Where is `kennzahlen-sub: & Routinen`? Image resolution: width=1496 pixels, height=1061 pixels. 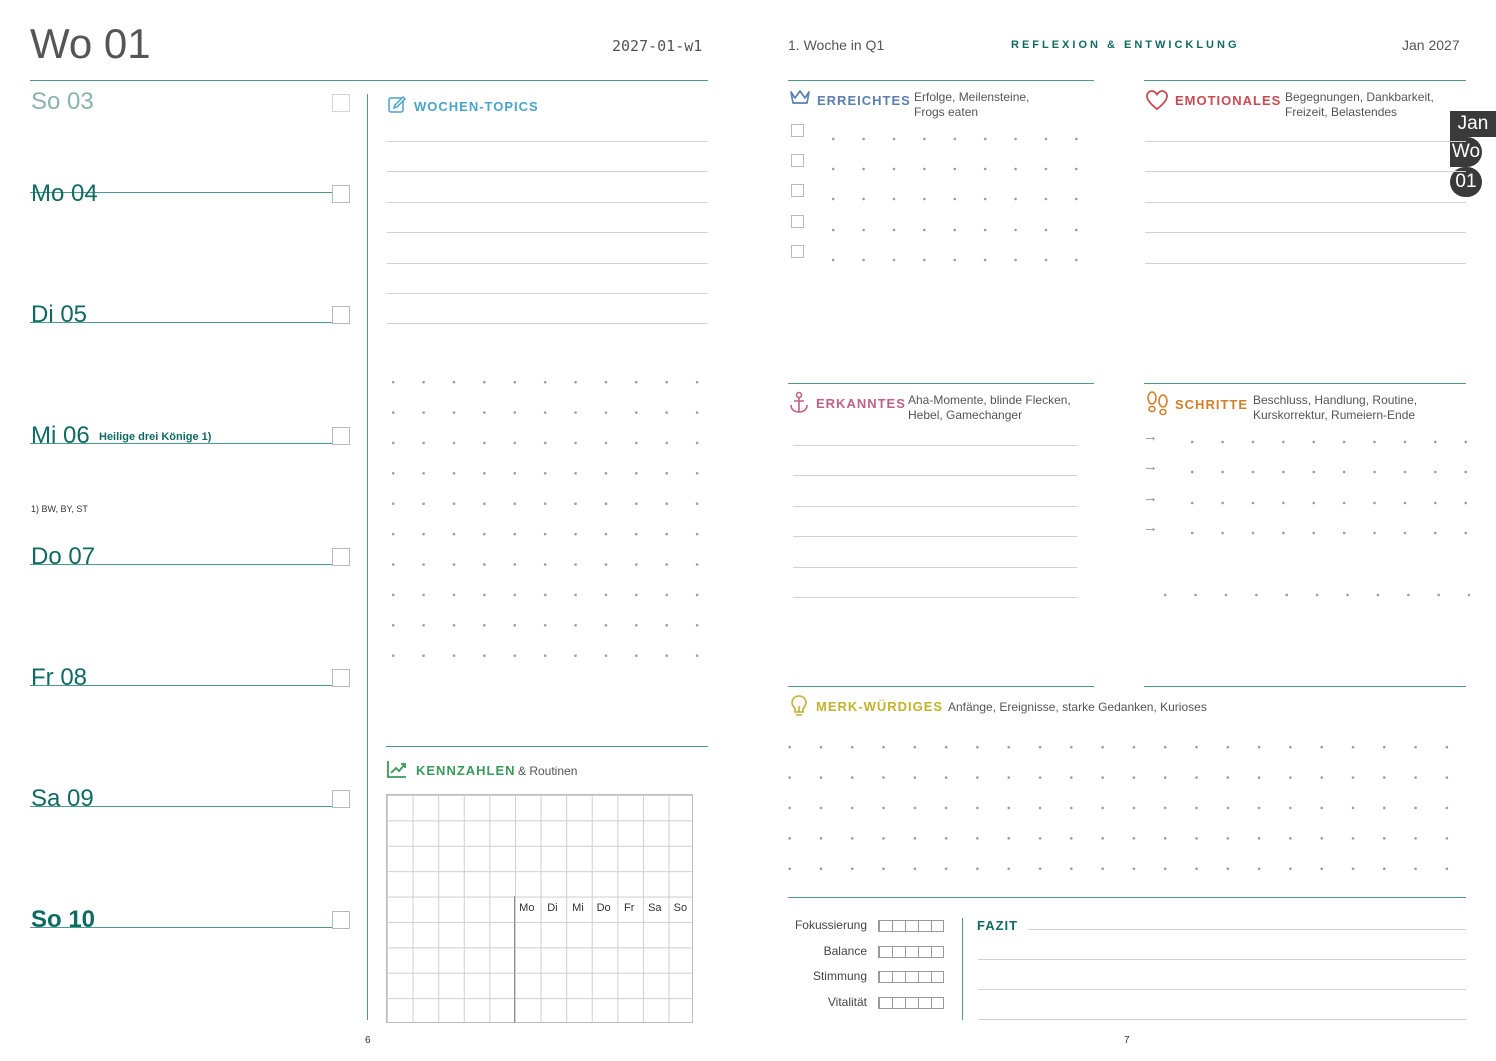 kennzahlen-sub: & Routinen is located at coordinates (548, 771).